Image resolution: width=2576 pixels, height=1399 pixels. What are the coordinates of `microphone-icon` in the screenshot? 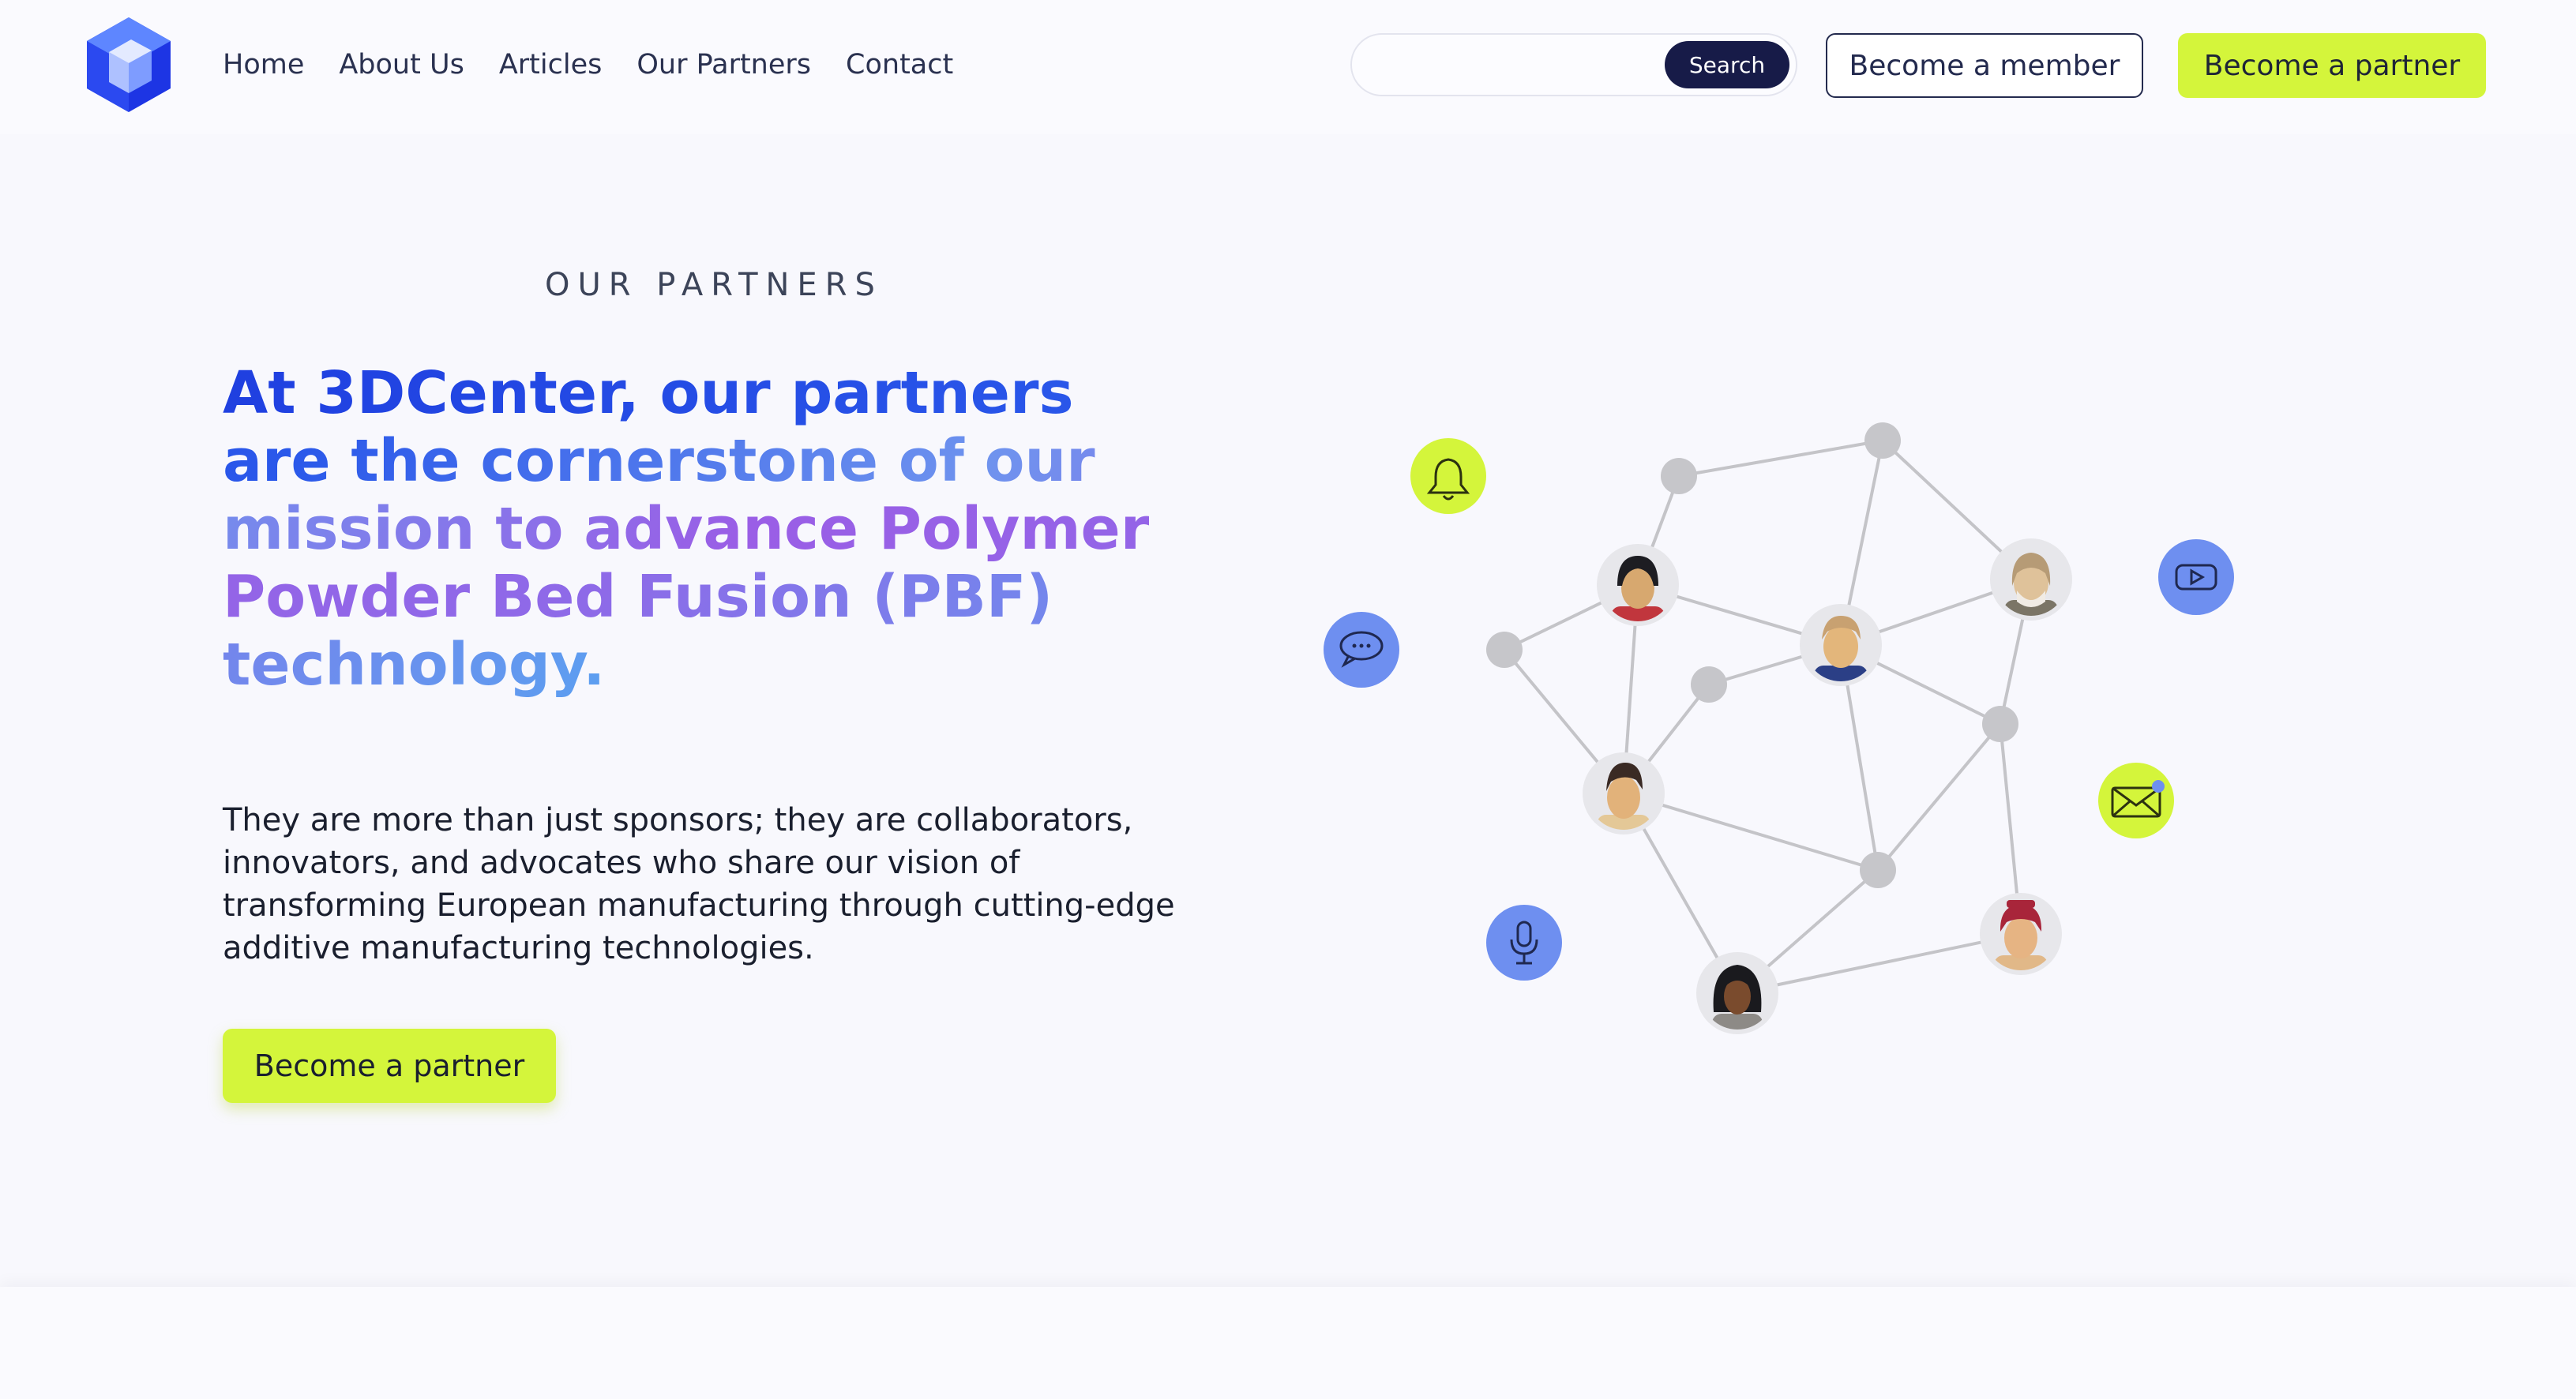 It's located at (1524, 943).